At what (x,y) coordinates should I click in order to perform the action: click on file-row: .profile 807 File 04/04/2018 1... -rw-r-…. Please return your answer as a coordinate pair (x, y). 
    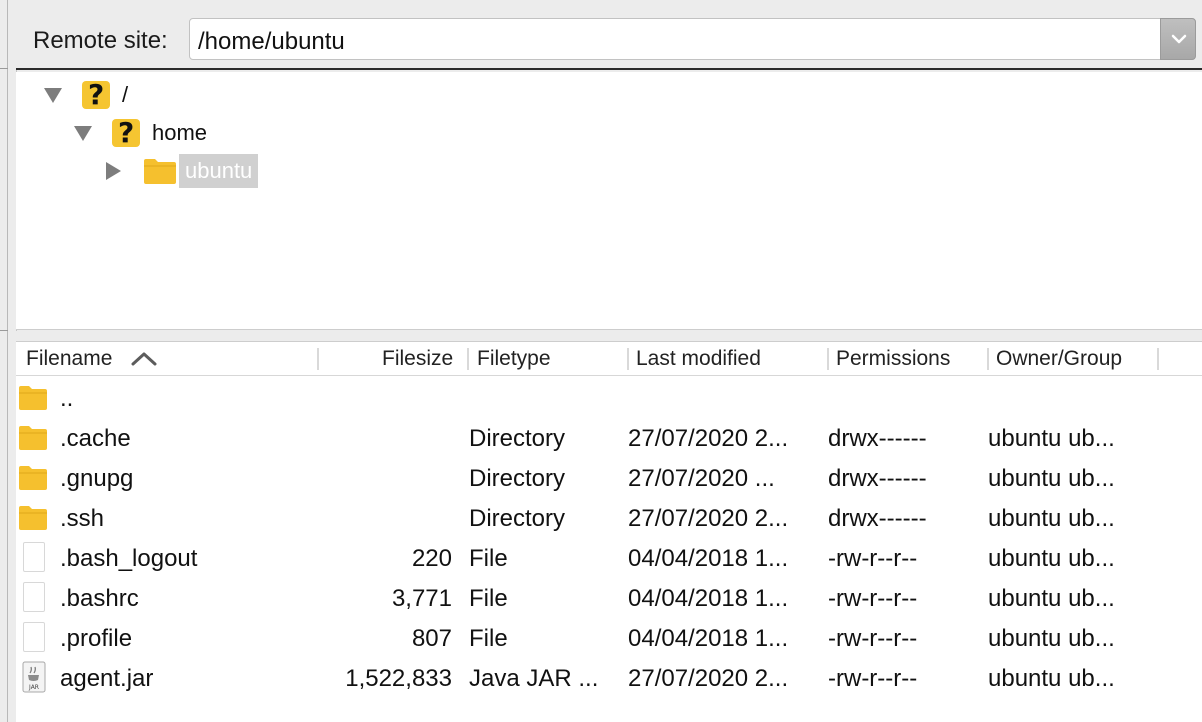
    Looking at the image, I should click on (609, 638).